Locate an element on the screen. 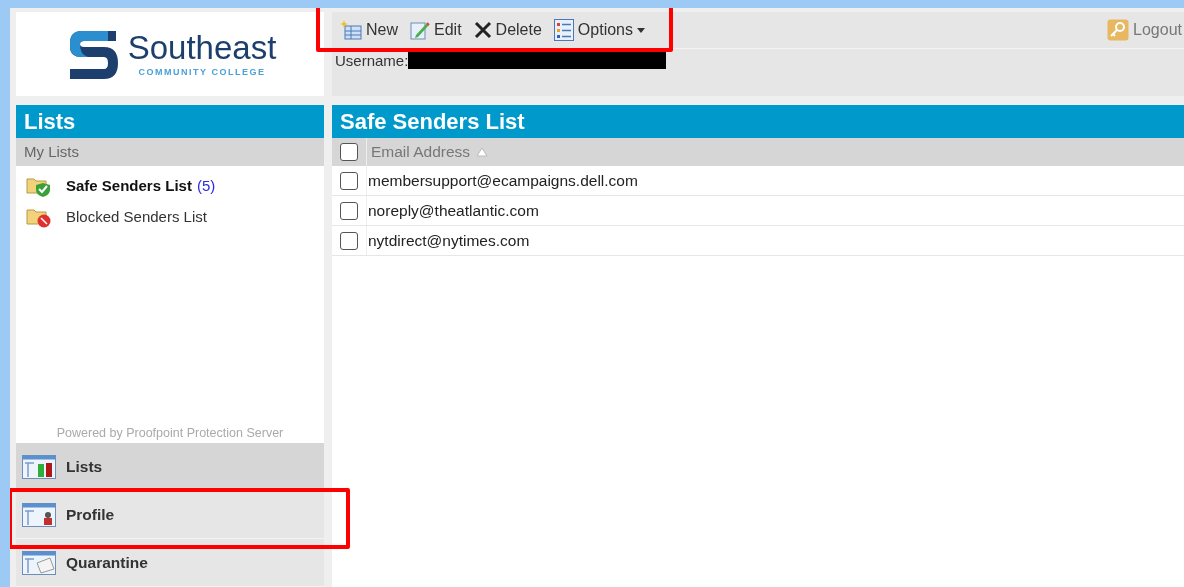  caret-icon is located at coordinates (641, 30).